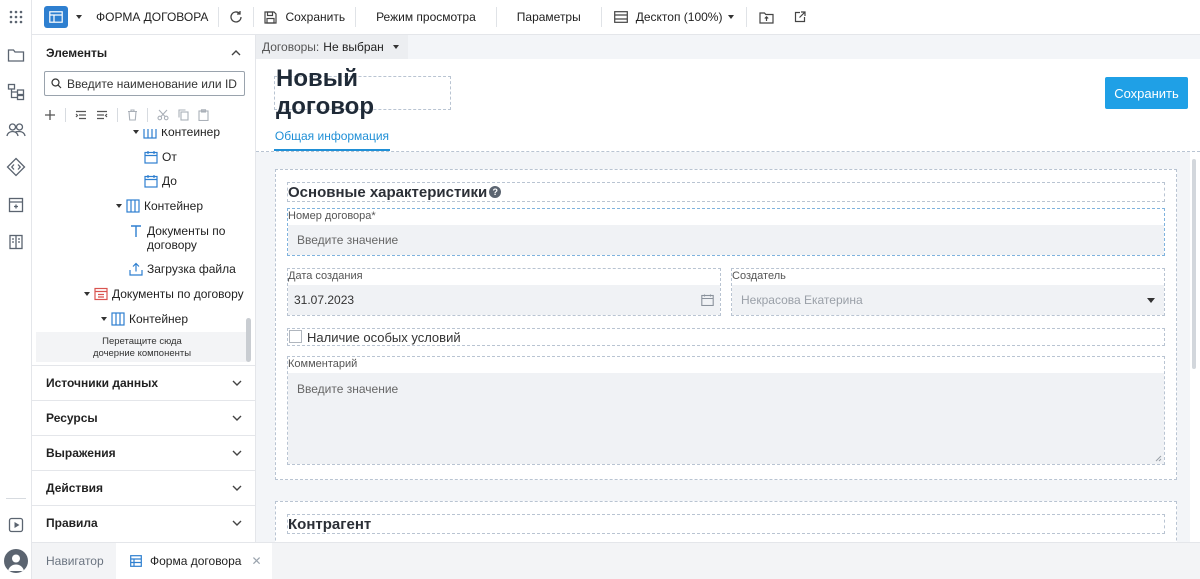 The image size is (1200, 579). Describe the element at coordinates (16, 130) in the screenshot. I see `users-icon` at that location.